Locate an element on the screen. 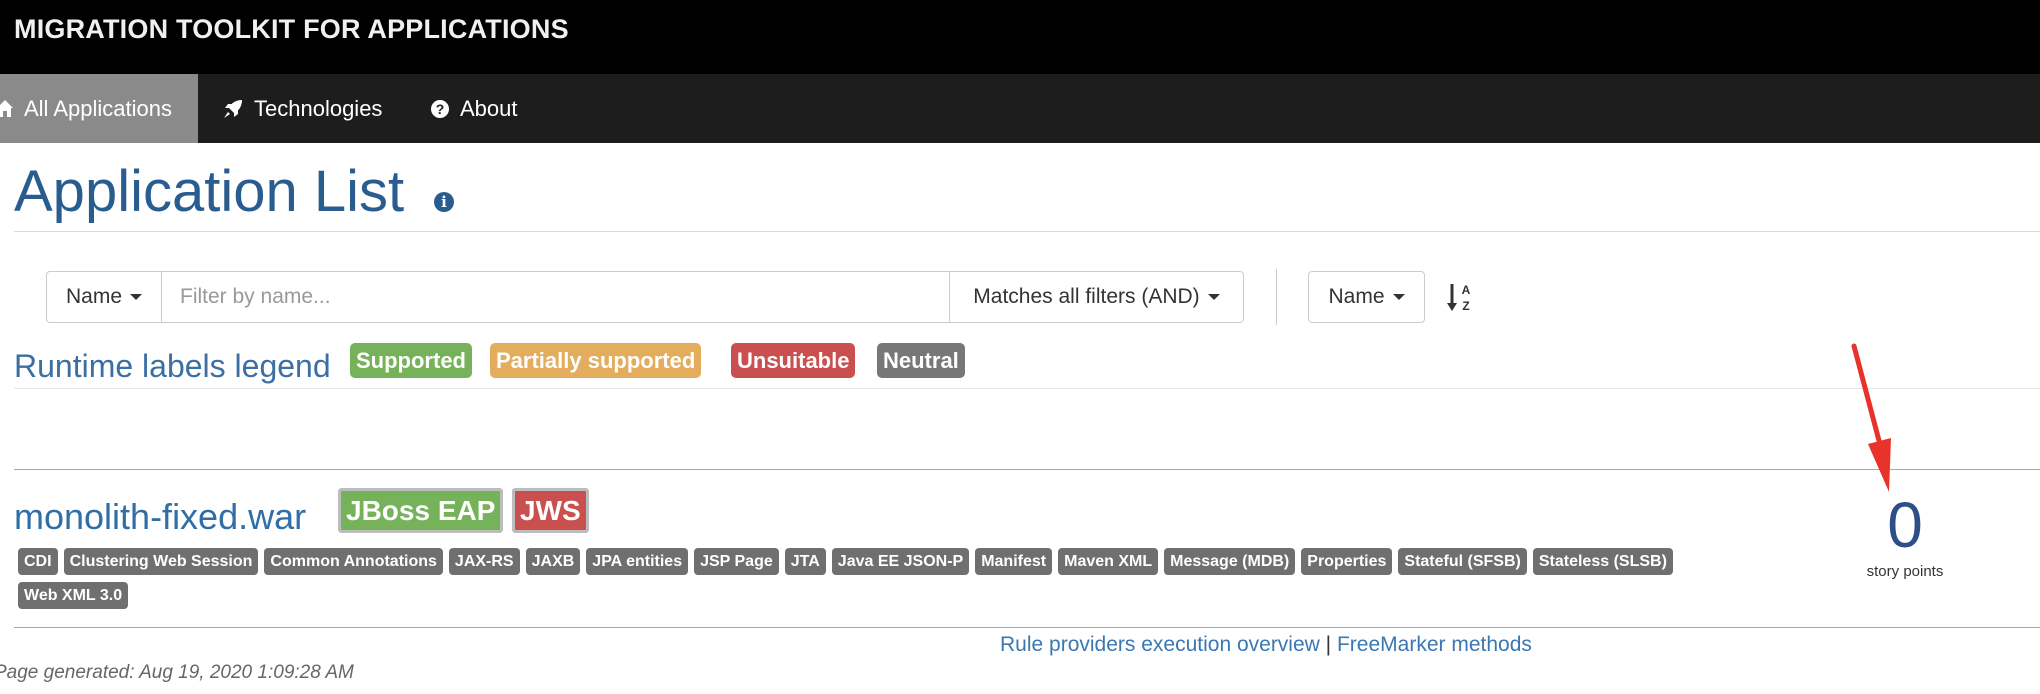  filter-toolbar: Name Matches all filters (AND) is located at coordinates (645, 297).